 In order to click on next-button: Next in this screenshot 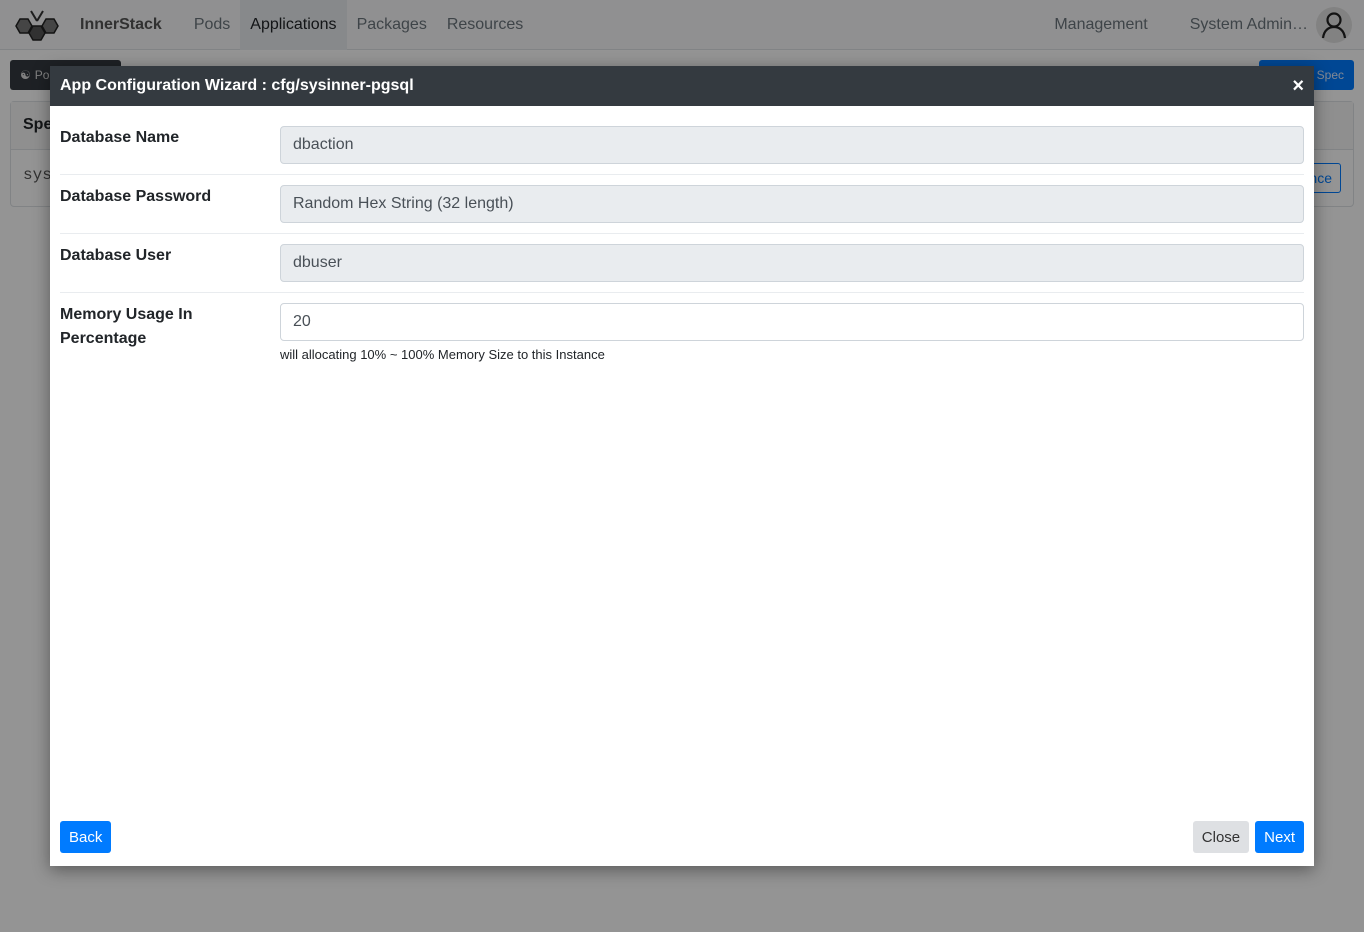, I will do `click(1279, 837)`.